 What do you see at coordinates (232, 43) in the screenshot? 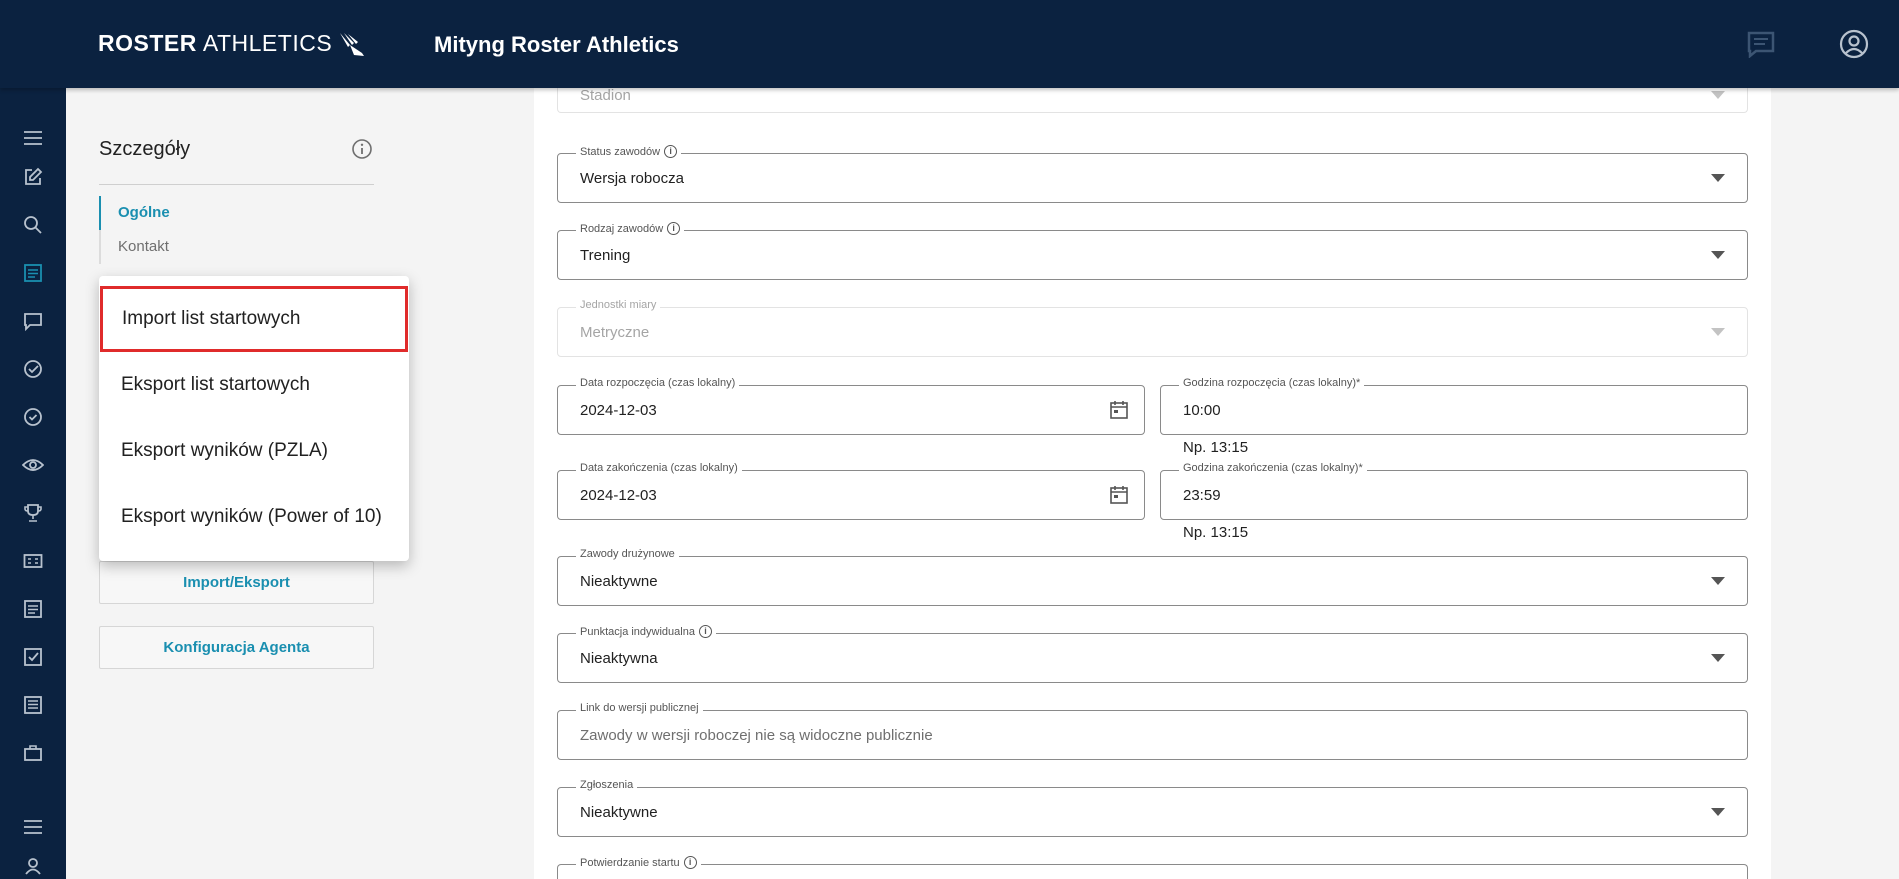
I see `roster-athletics-logo: ROSTER ATHLETICS` at bounding box center [232, 43].